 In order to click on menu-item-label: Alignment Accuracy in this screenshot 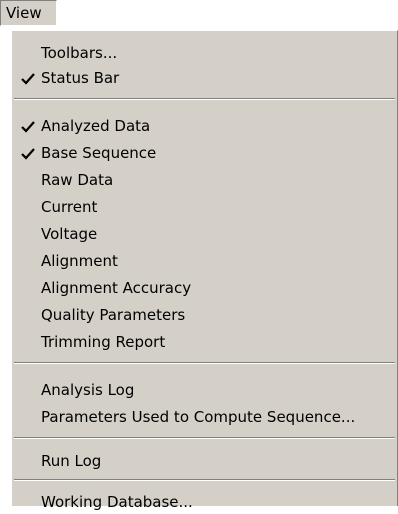, I will do `click(116, 288)`.